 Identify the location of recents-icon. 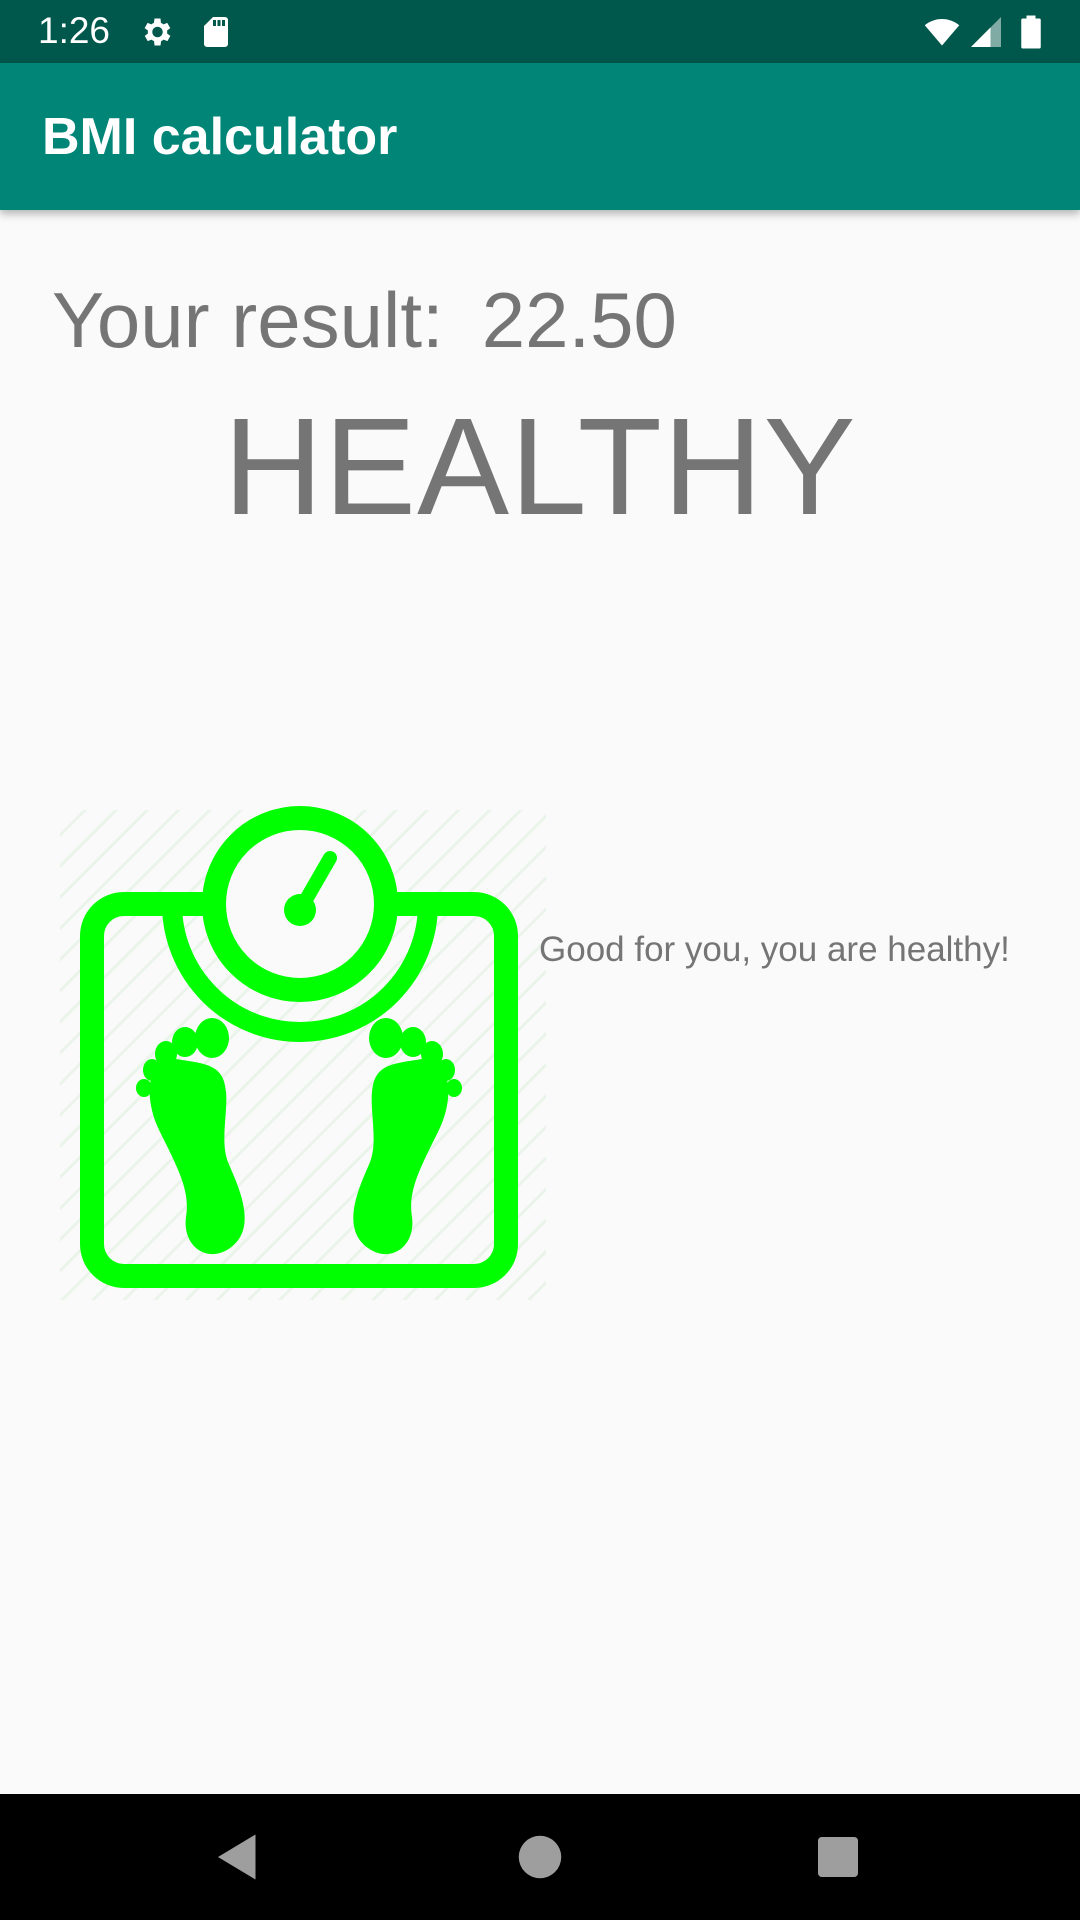
(838, 1857).